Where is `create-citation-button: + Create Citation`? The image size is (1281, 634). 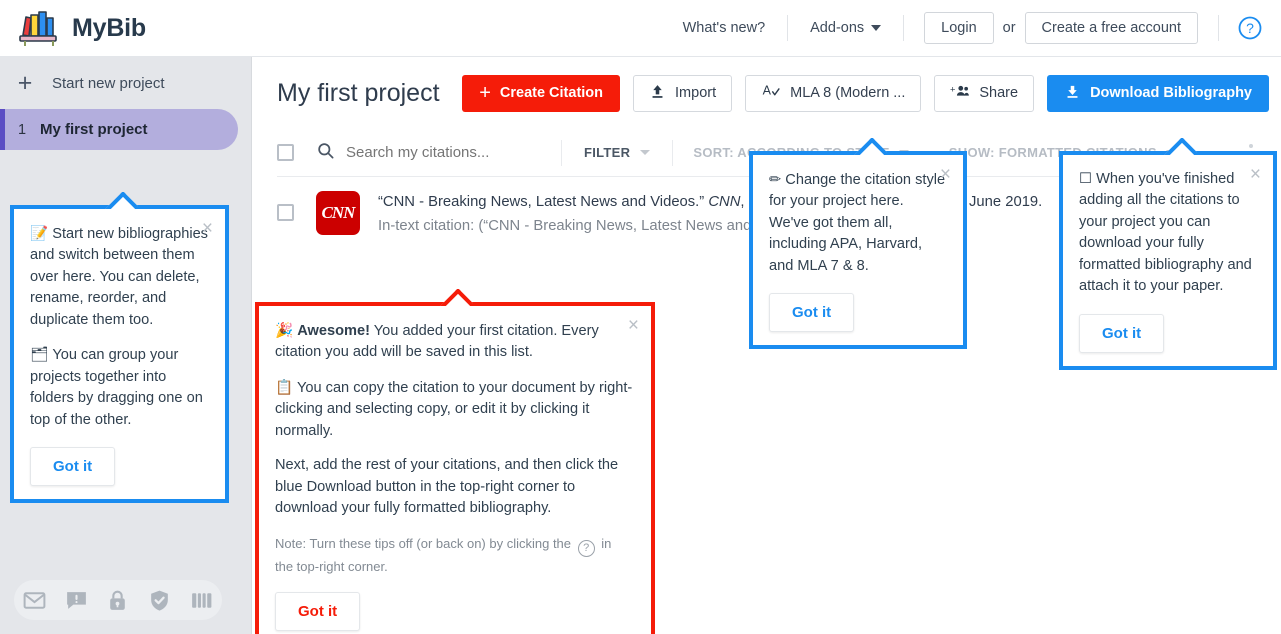
create-citation-button: + Create Citation is located at coordinates (541, 93).